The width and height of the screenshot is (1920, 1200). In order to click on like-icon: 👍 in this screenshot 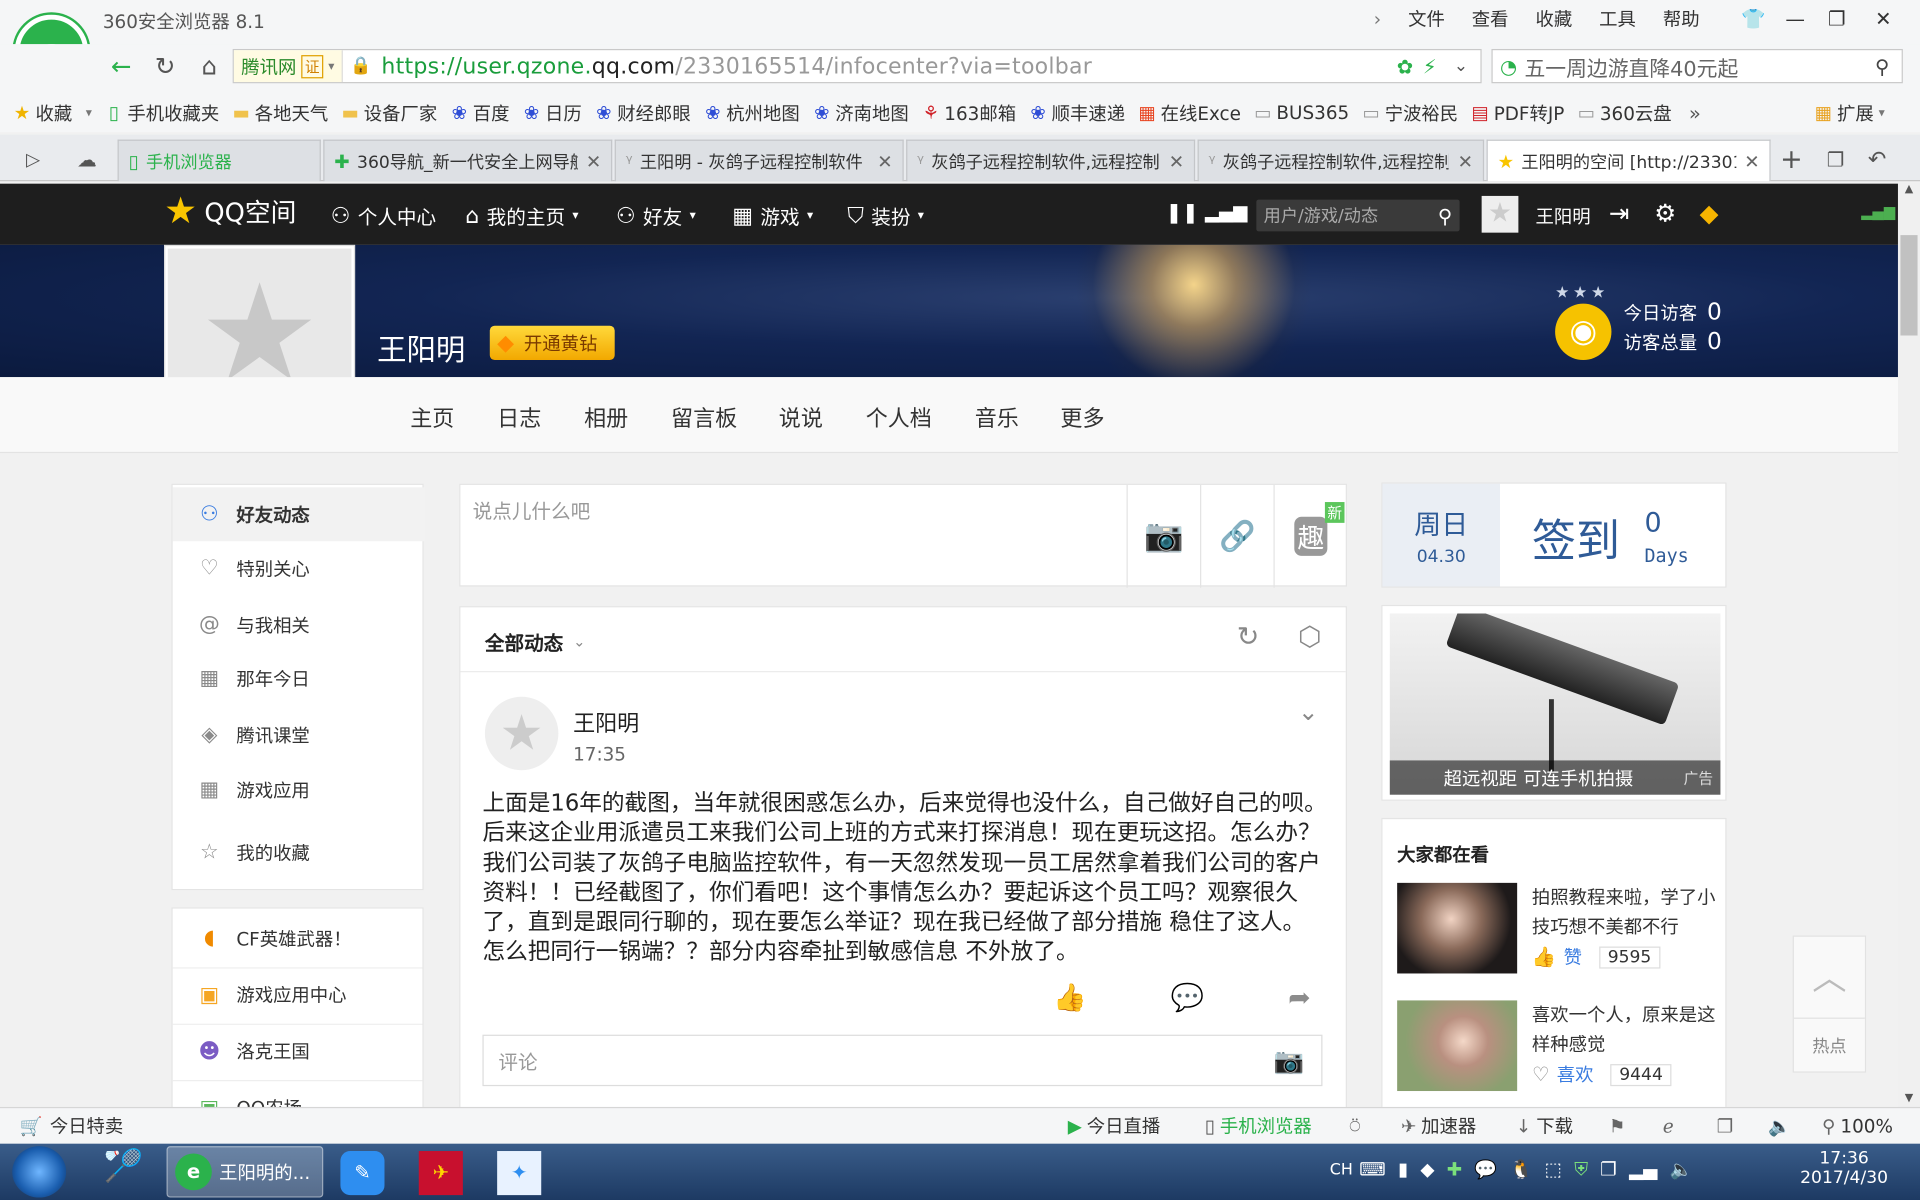, I will do `click(1070, 998)`.